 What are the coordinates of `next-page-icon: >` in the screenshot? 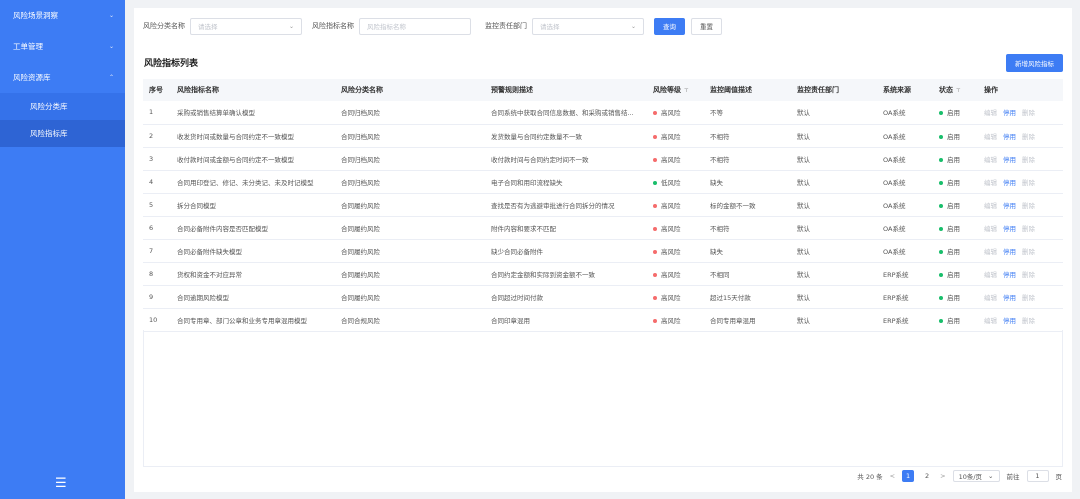 It's located at (942, 476).